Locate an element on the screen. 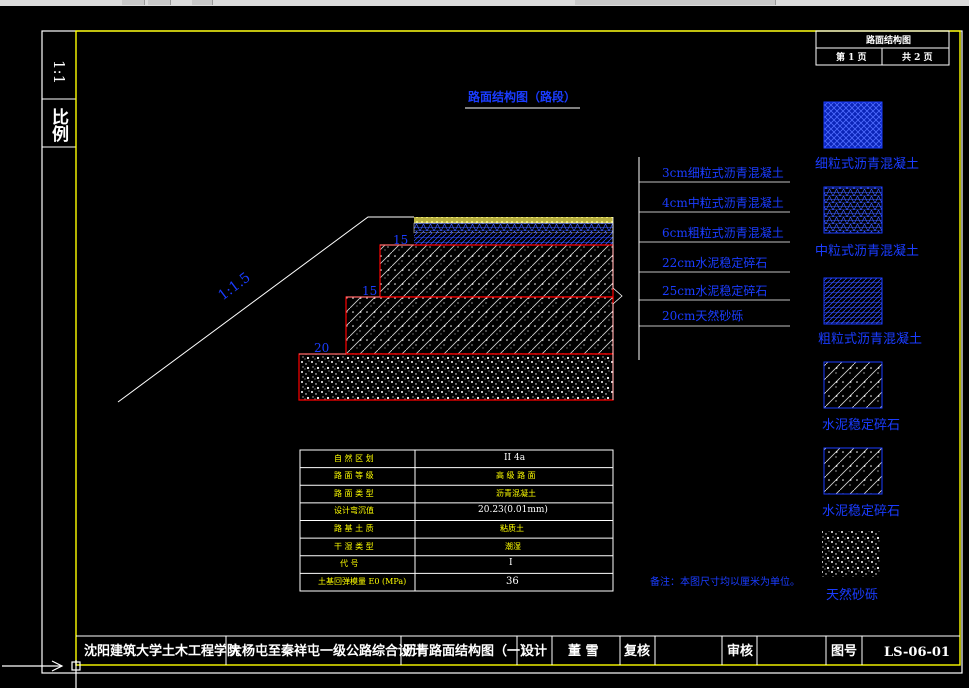  param-key: 路 面 等 级 is located at coordinates (354, 475).